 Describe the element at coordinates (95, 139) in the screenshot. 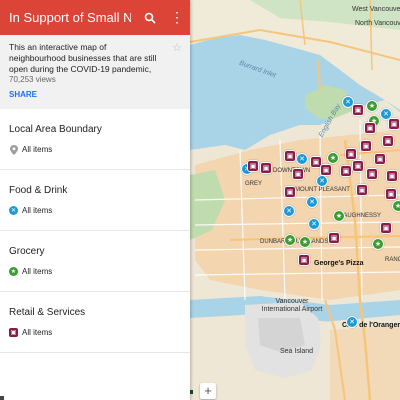

I see `layer-local-area-boundary: Local Area Boundary All items` at that location.